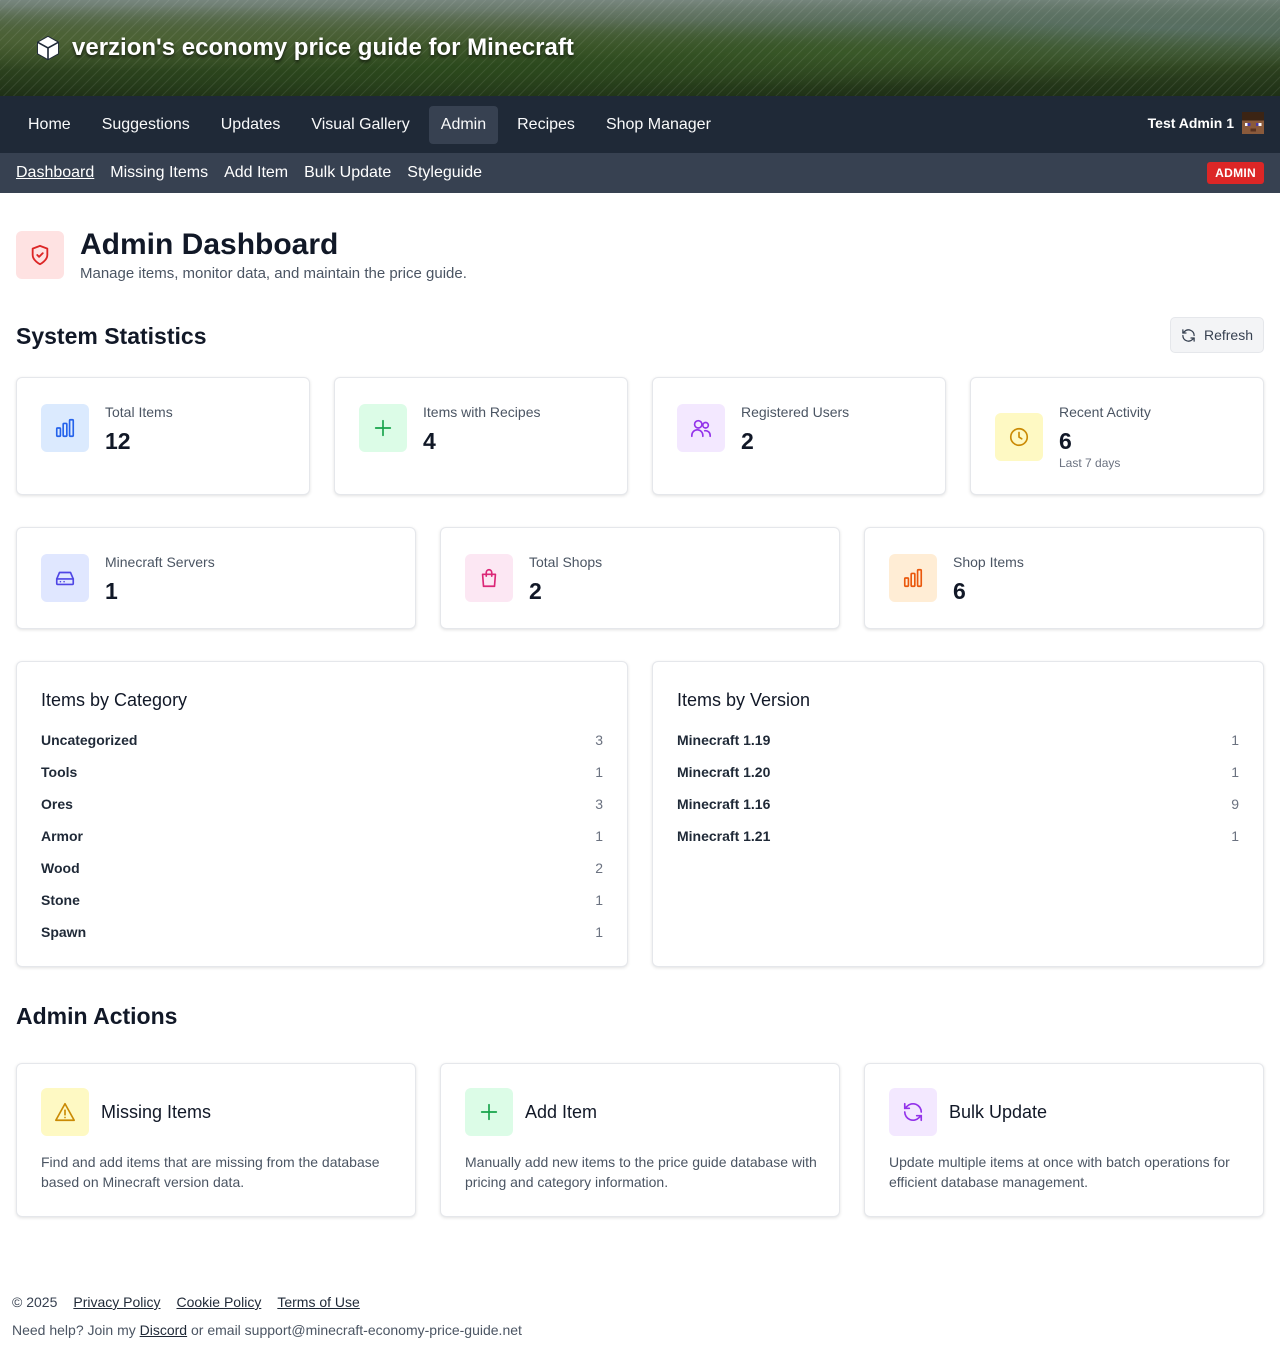 Image resolution: width=1280 pixels, height=1353 pixels. What do you see at coordinates (958, 746) in the screenshot?
I see `list-item: Minecraft 1.19 1` at bounding box center [958, 746].